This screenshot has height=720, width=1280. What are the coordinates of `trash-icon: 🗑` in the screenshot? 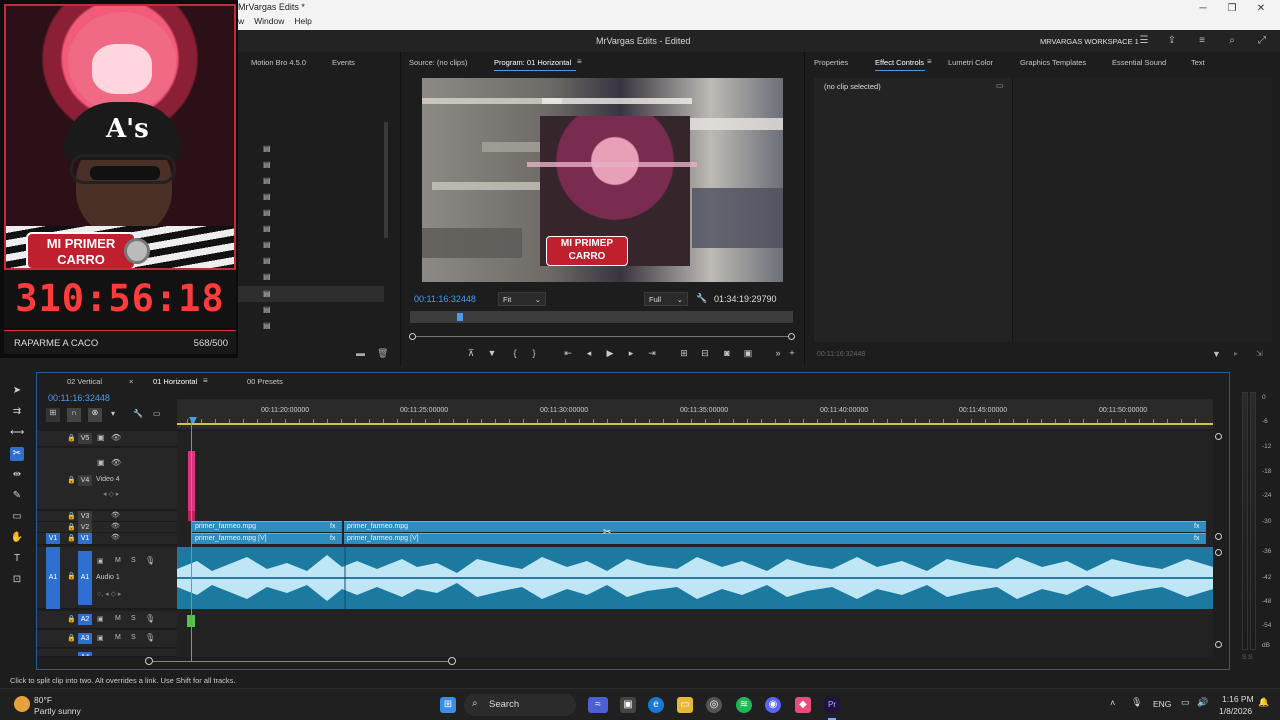 It's located at (382, 353).